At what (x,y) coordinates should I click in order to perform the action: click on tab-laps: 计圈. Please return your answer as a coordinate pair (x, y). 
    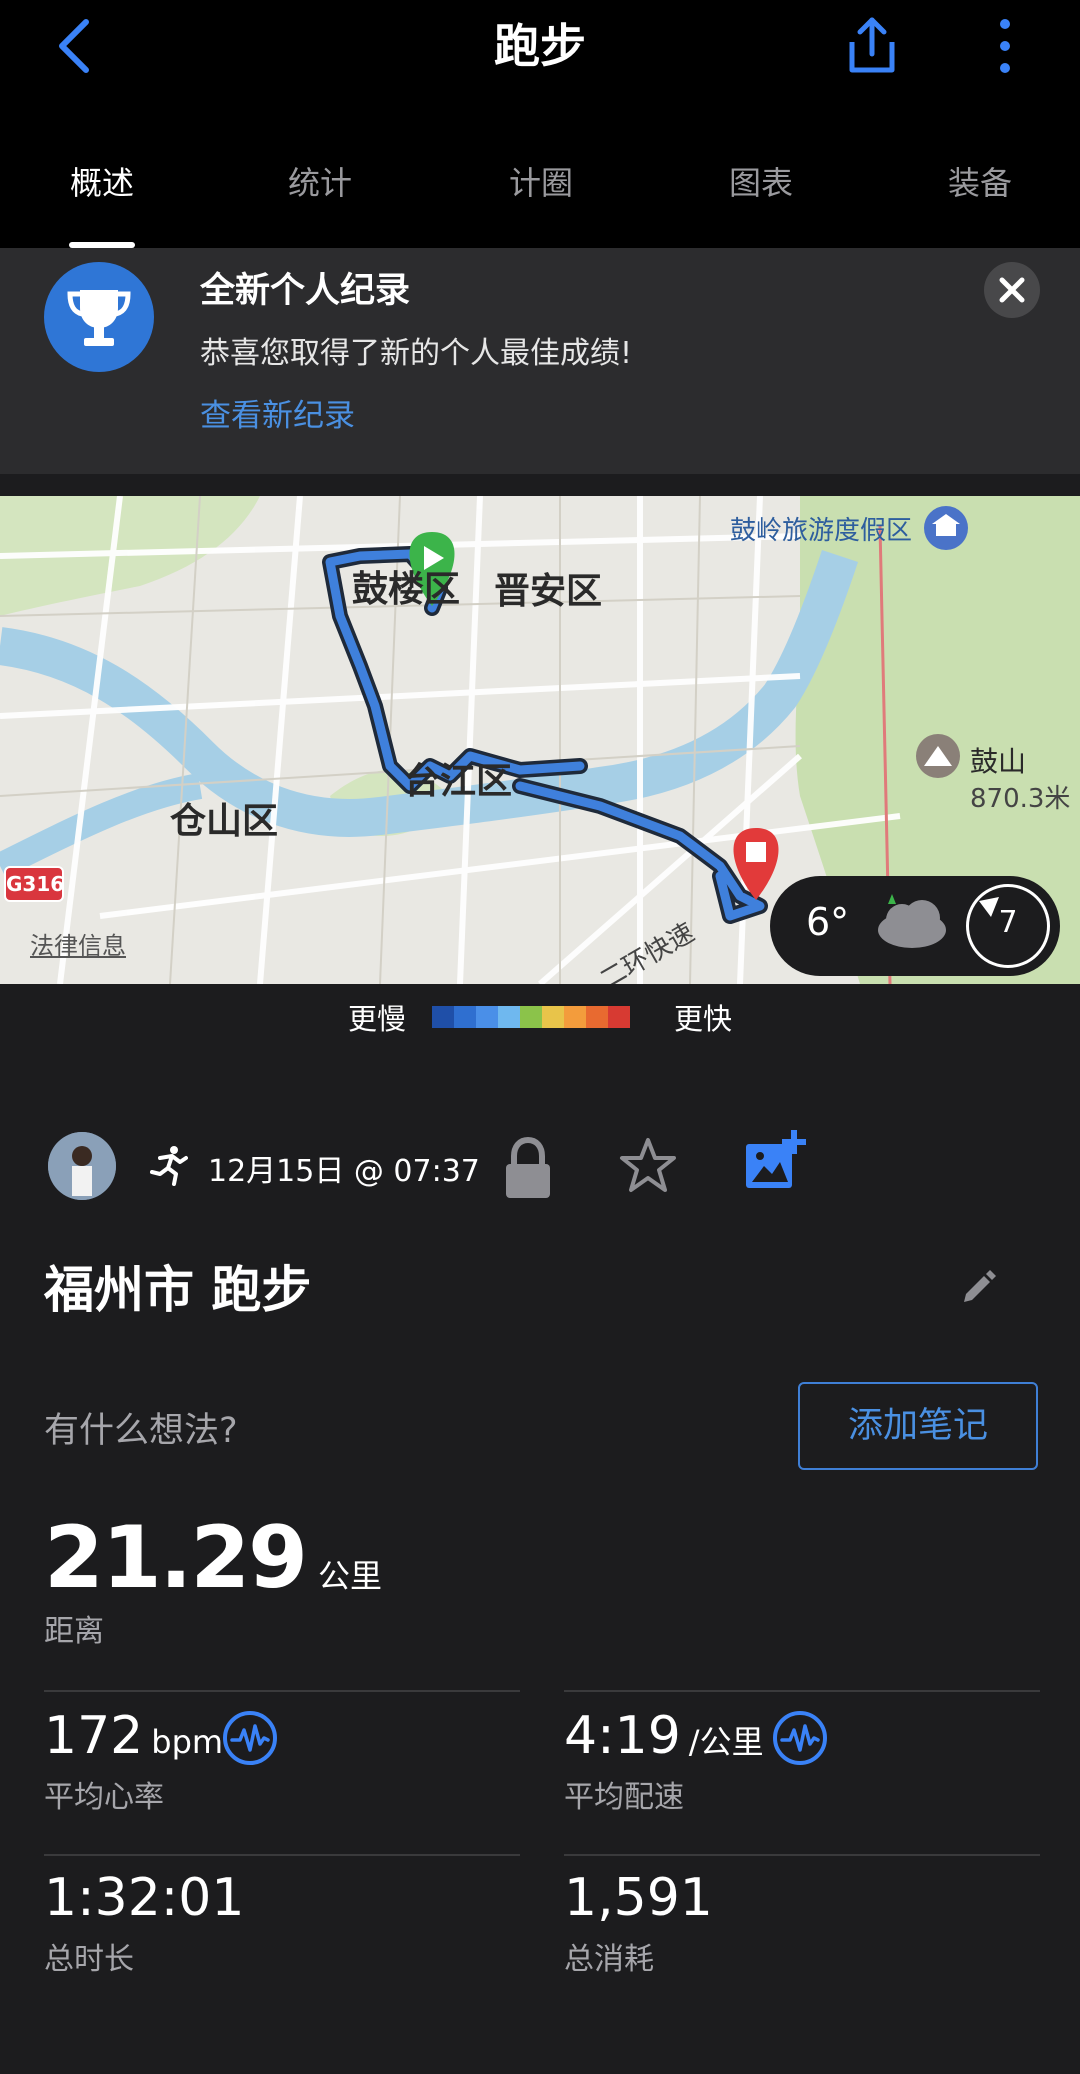
    Looking at the image, I should click on (541, 181).